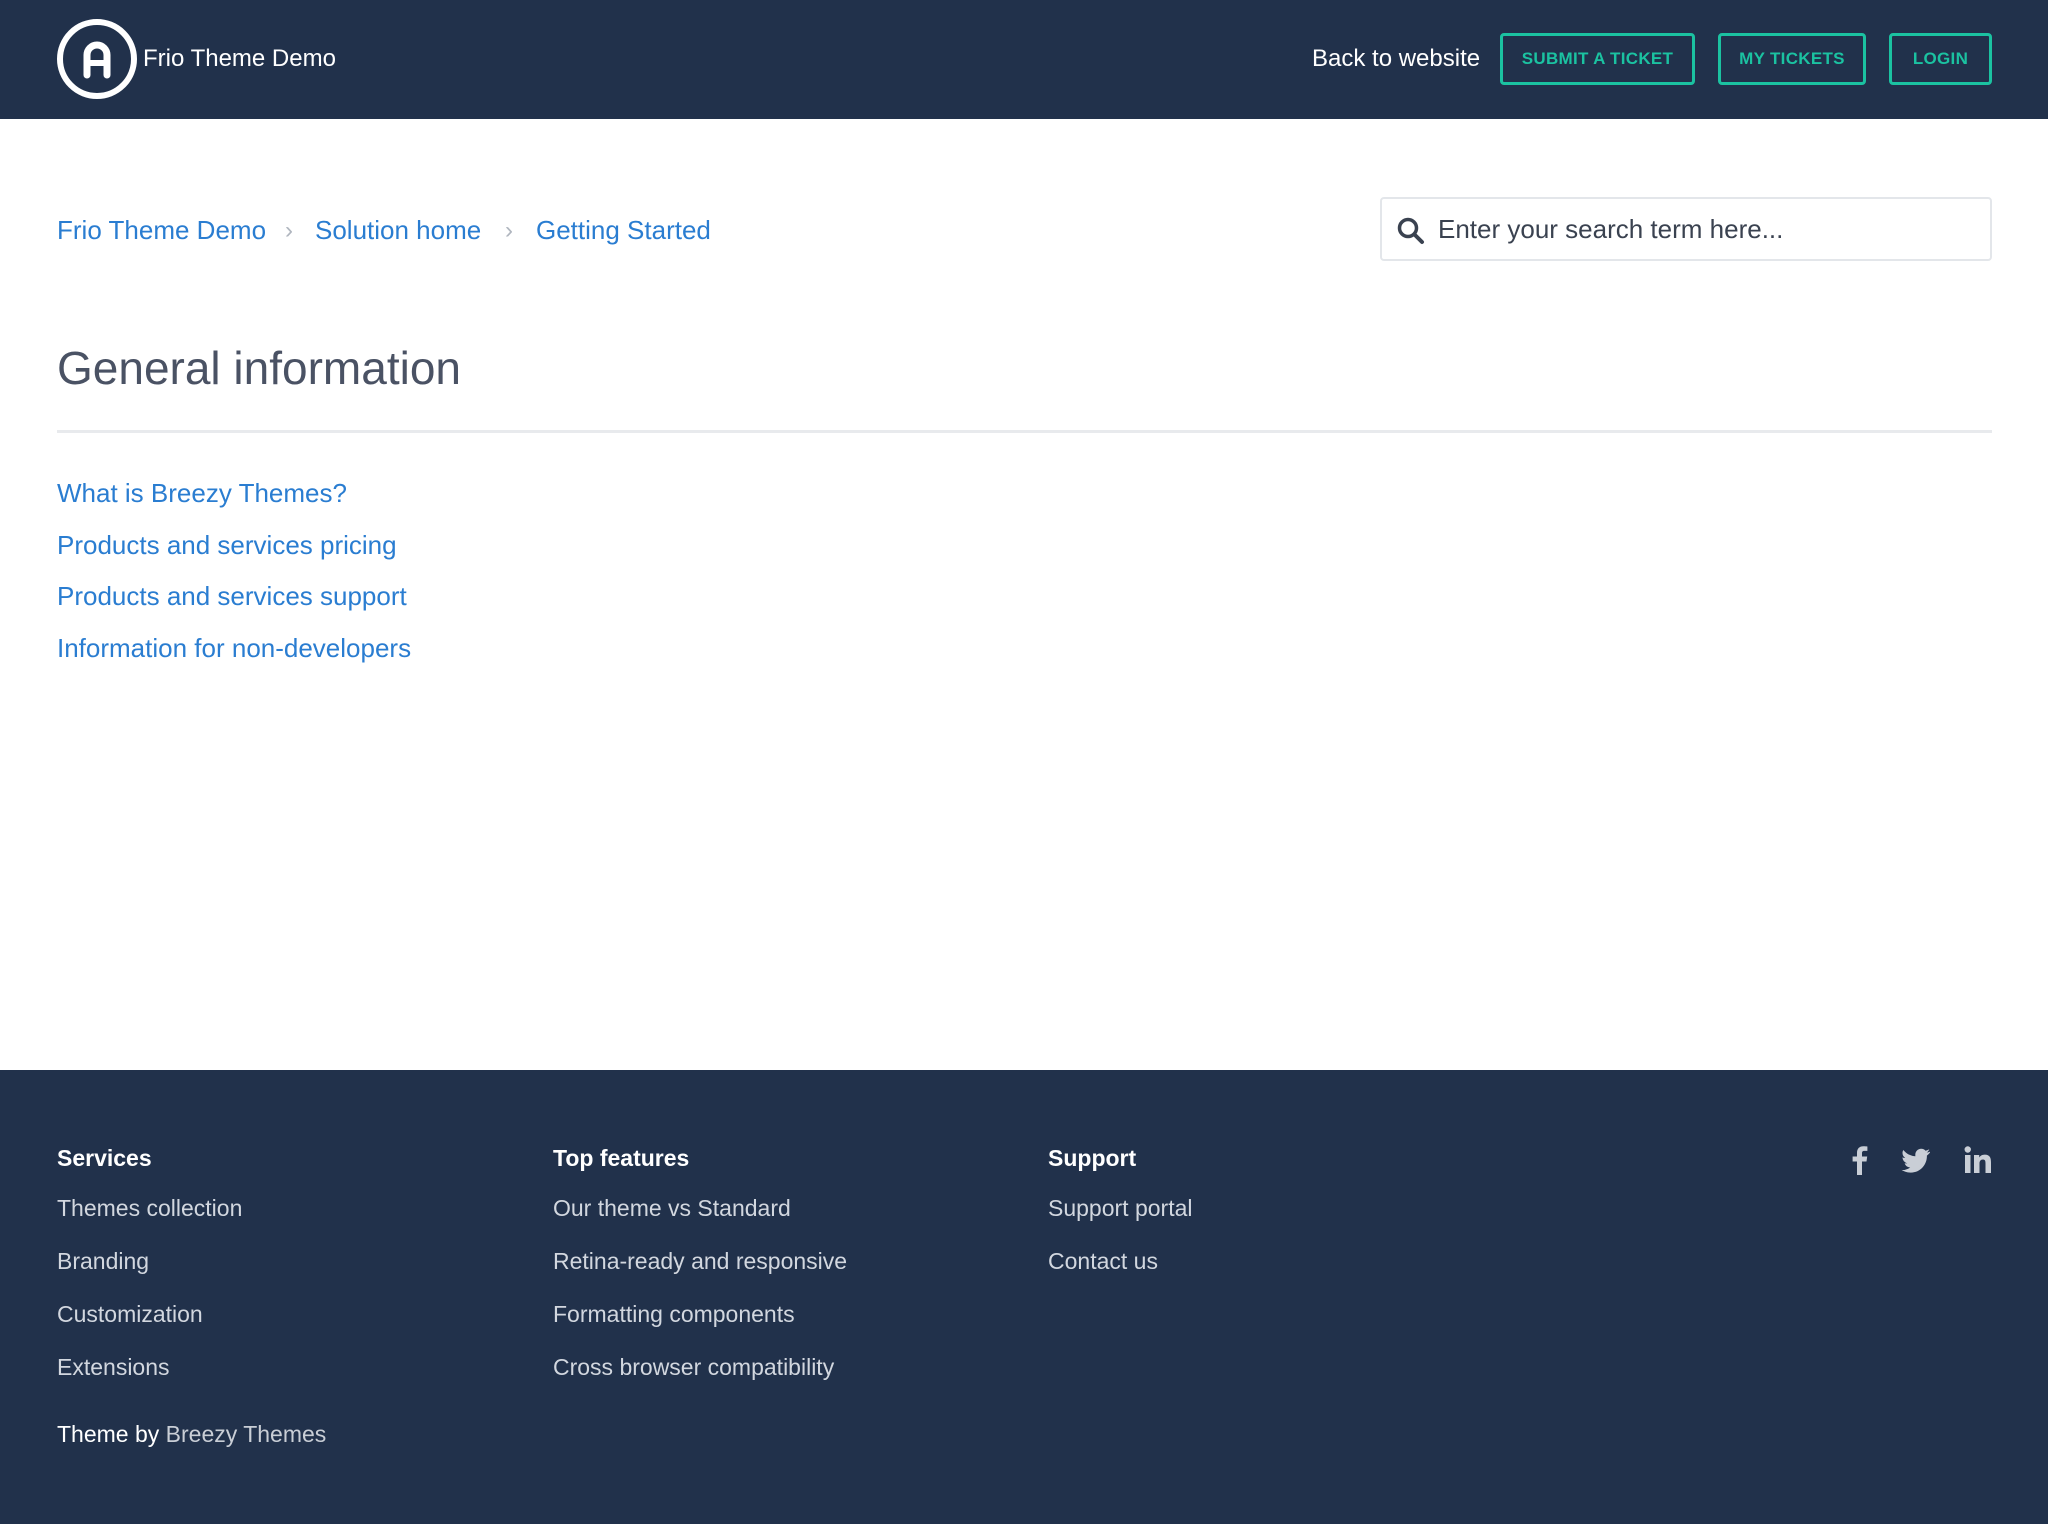 The image size is (2048, 1524). Describe the element at coordinates (1792, 59) in the screenshot. I see `my-tickets-button: MY TICKETS` at that location.